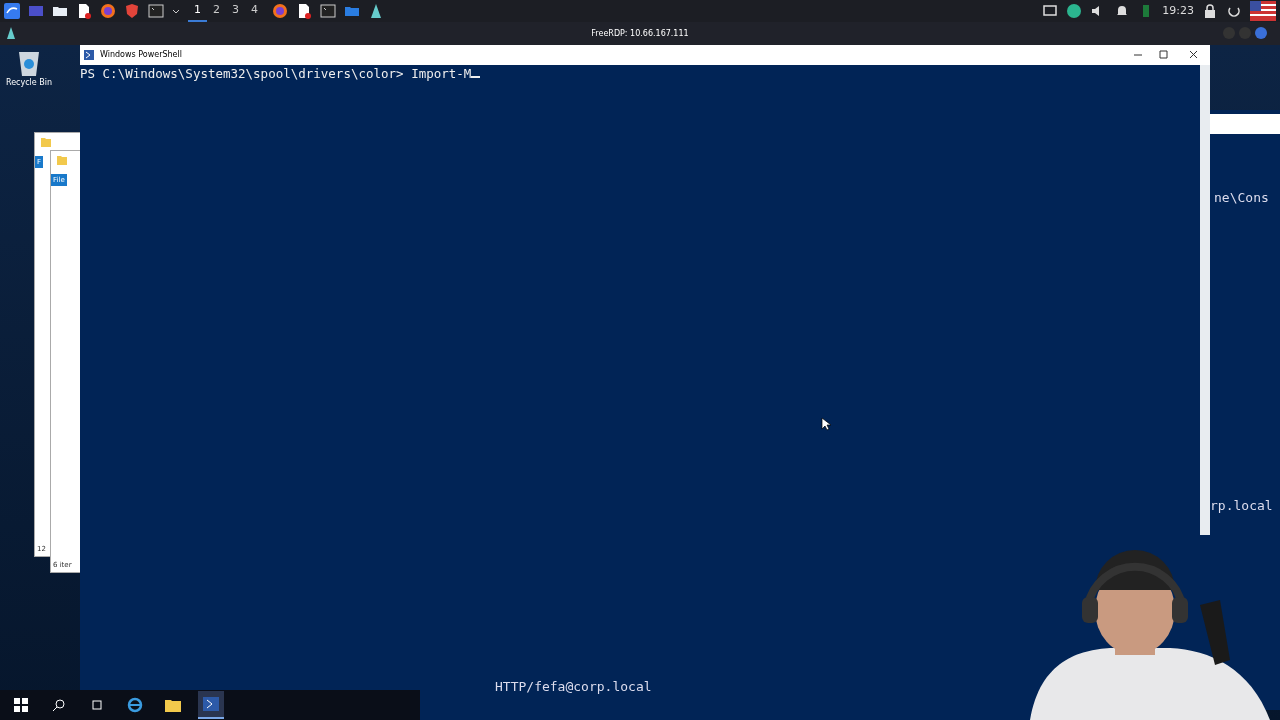  Describe the element at coordinates (1263, 11) in the screenshot. I see `flag-icon` at that location.